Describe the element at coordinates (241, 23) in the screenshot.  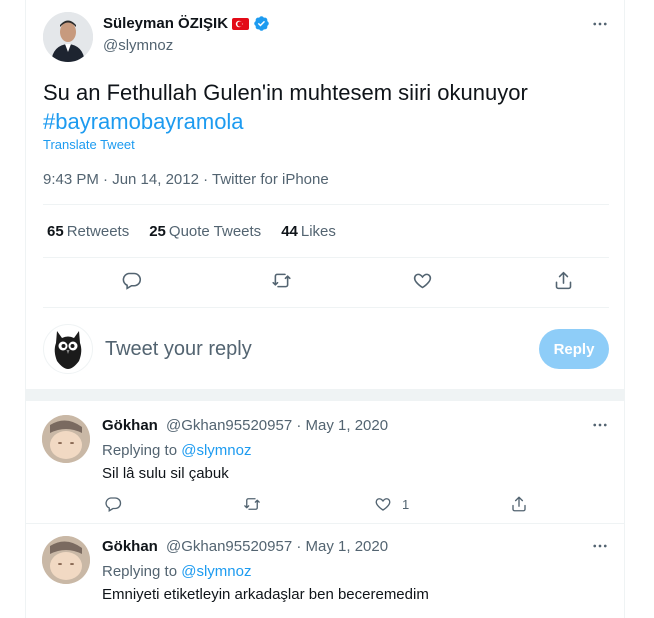
I see `turkish-flag-icon` at that location.